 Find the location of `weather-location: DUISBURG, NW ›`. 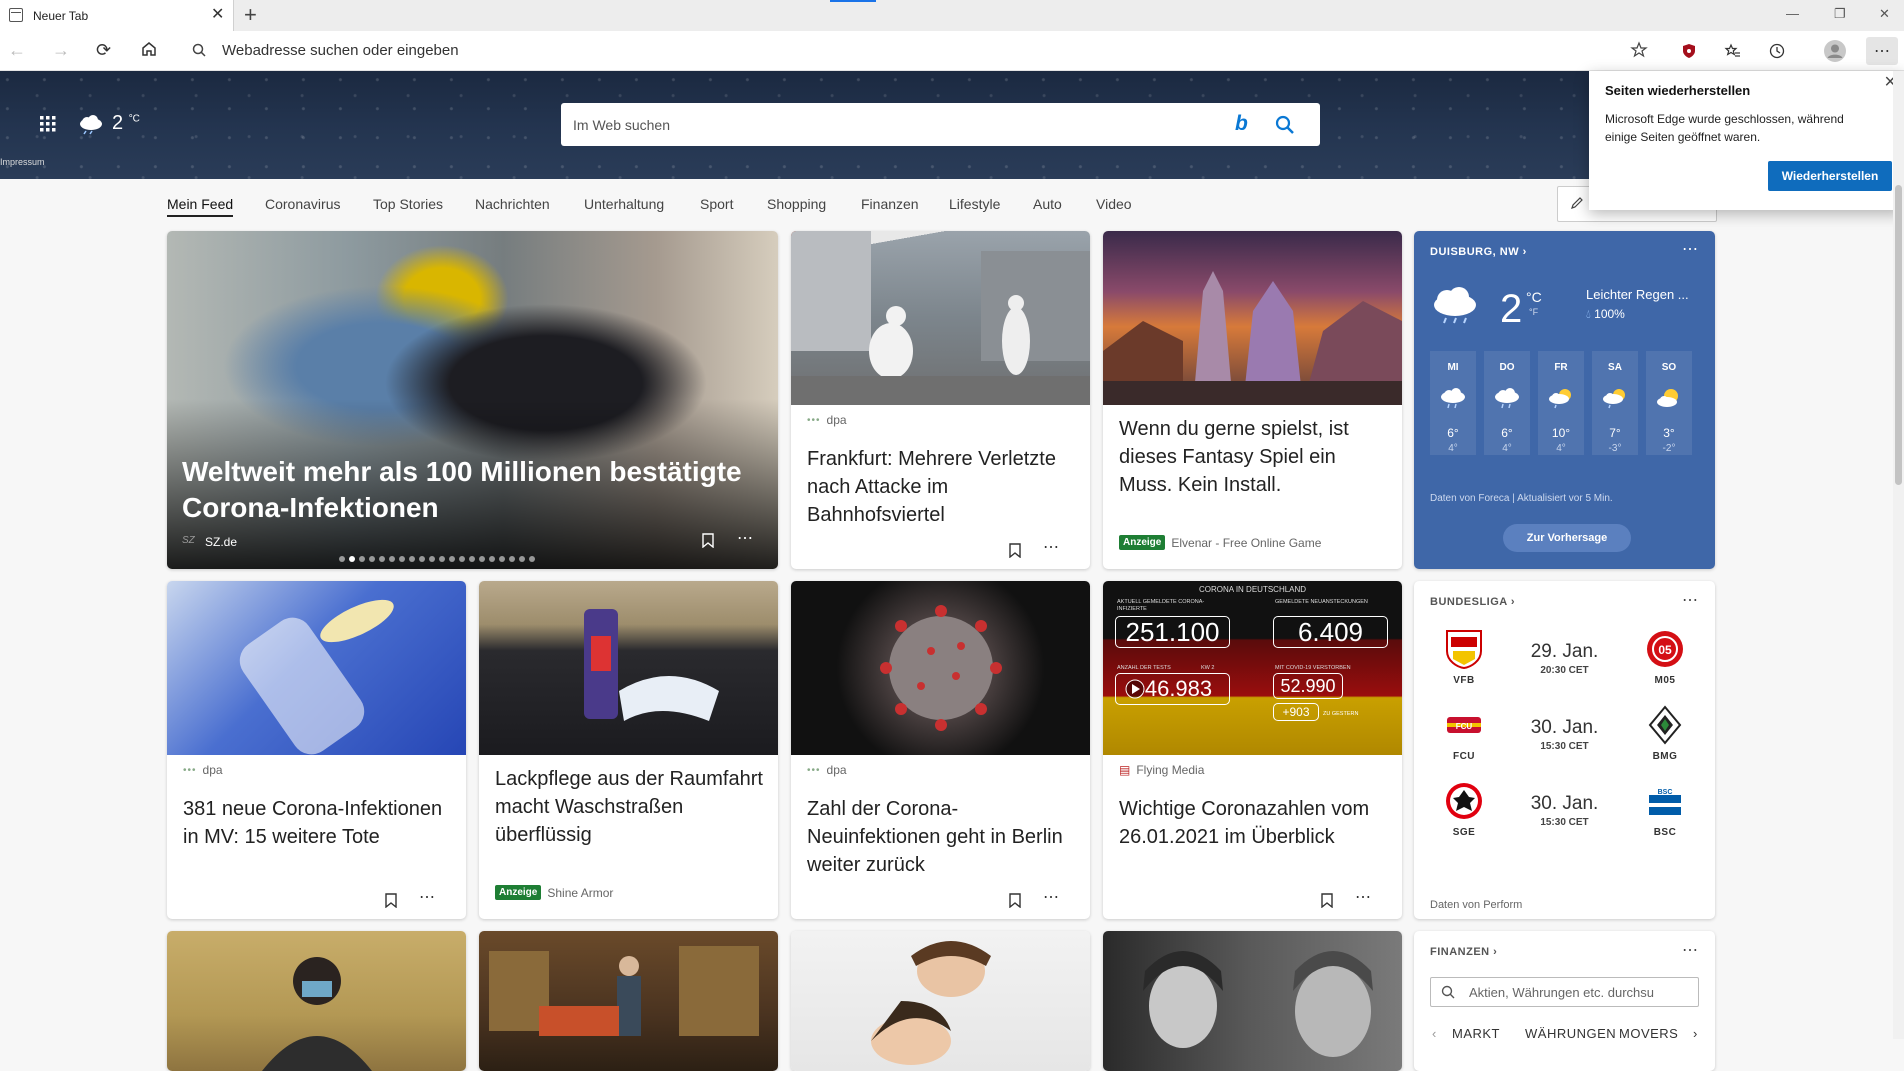

weather-location: DUISBURG, NW › is located at coordinates (1478, 252).